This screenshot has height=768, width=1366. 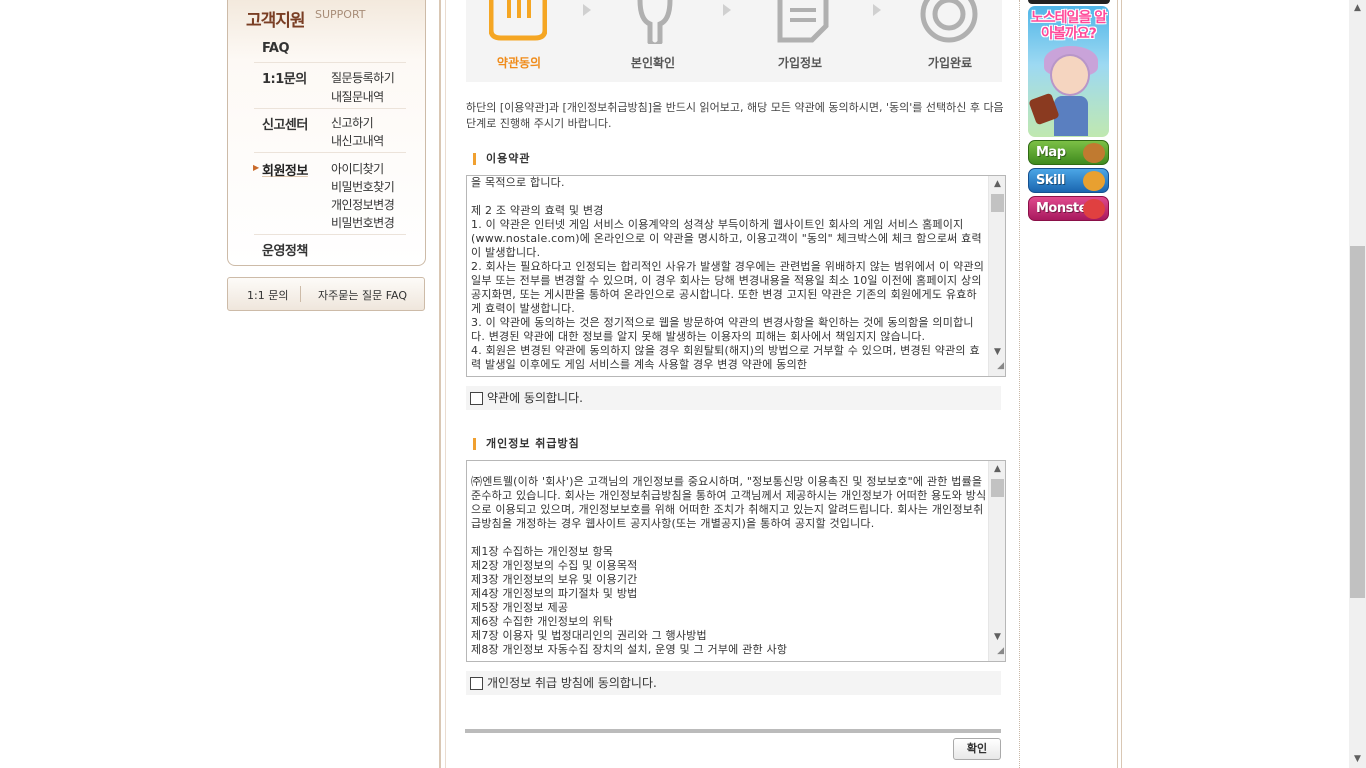 What do you see at coordinates (357, 140) in the screenshot?
I see `sidebar-subitem-my-reports: 내신고내역` at bounding box center [357, 140].